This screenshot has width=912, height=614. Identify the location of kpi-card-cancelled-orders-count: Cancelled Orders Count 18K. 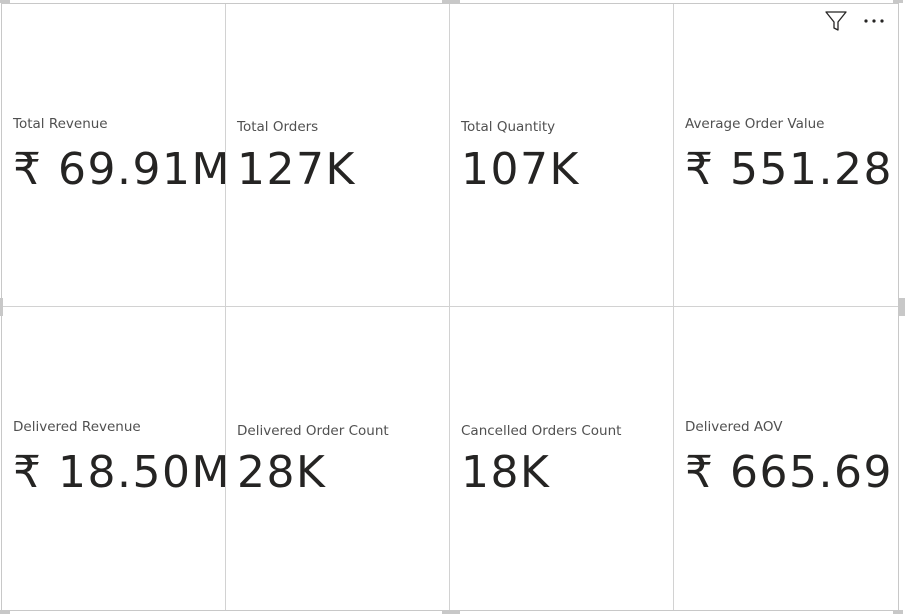
(562, 458).